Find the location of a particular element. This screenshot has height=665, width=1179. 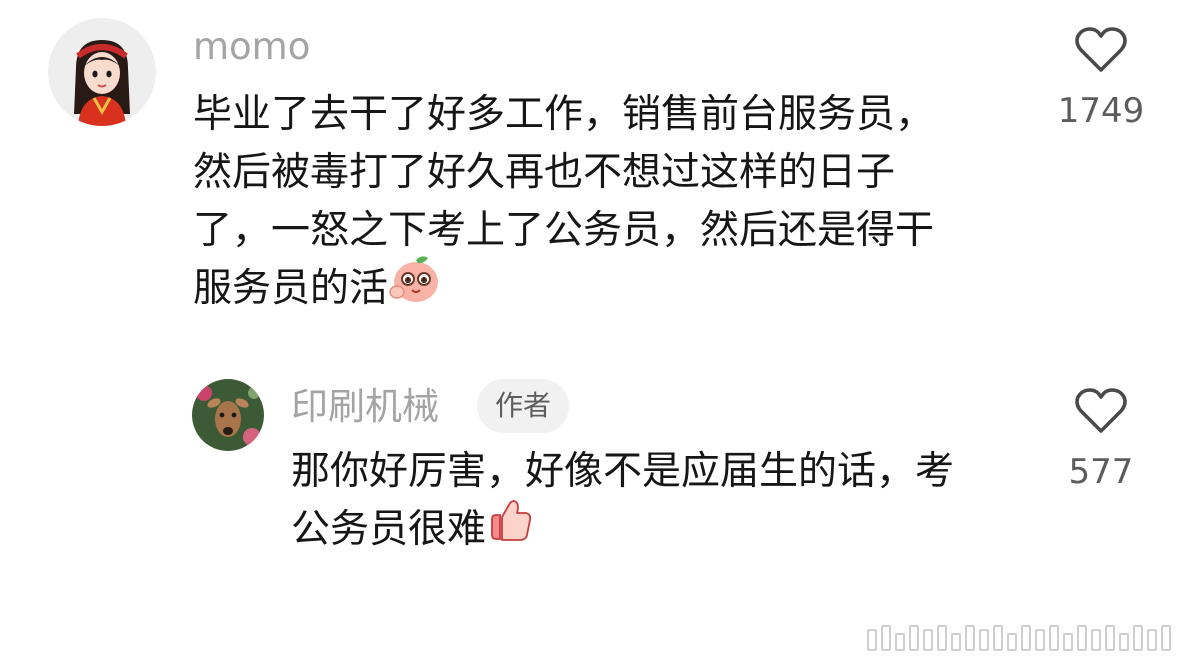

reply-text-line: 公务员很难 is located at coordinates (389, 529).